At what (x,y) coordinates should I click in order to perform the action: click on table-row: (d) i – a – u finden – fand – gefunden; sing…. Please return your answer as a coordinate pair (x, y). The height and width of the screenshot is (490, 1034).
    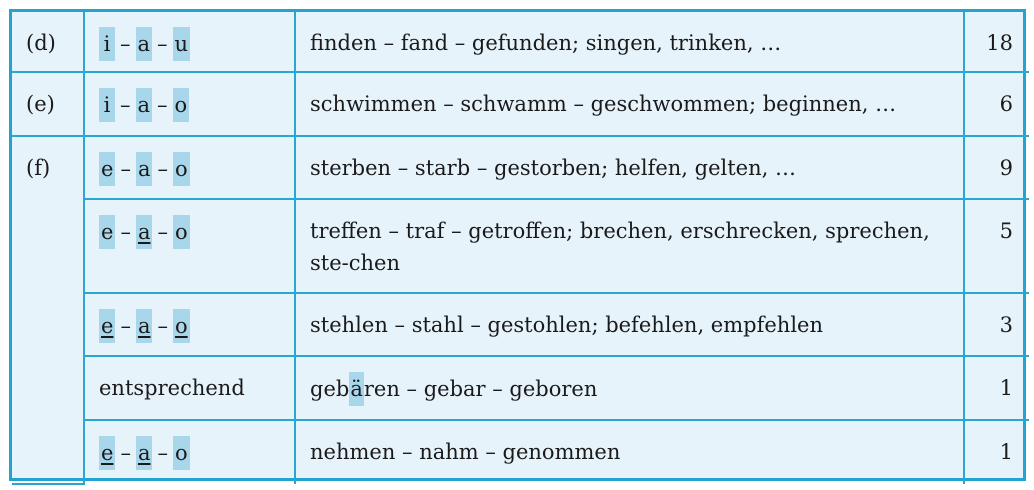
    Looking at the image, I should click on (520, 42).